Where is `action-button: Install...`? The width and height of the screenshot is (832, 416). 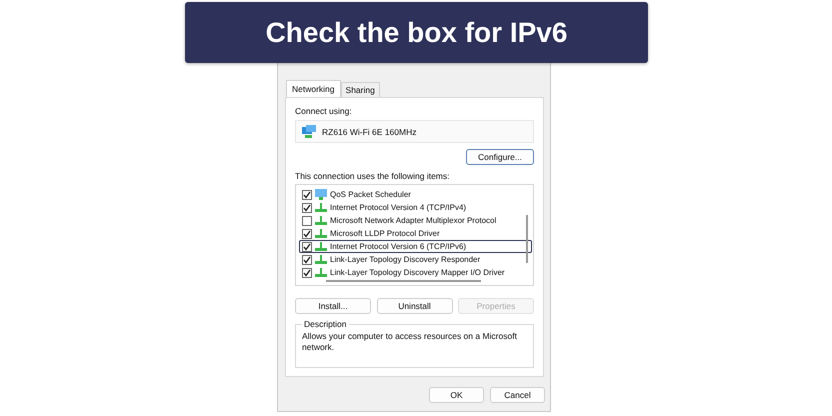
action-button: Install... is located at coordinates (333, 306).